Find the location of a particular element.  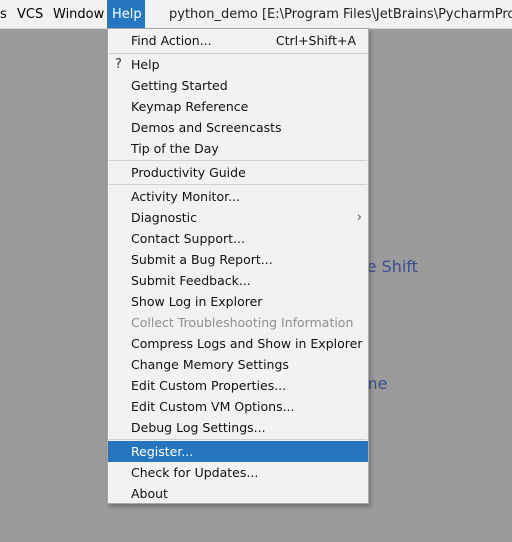

menu-item-demos-screencasts: Demos and Screencasts is located at coordinates (238, 127).